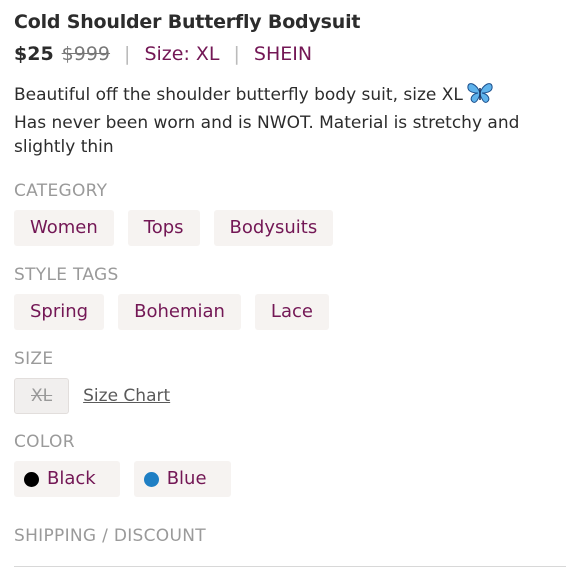 The image size is (580, 580). I want to click on category-section: CATEGORY Women Tops Bodysuits, so click(174, 213).